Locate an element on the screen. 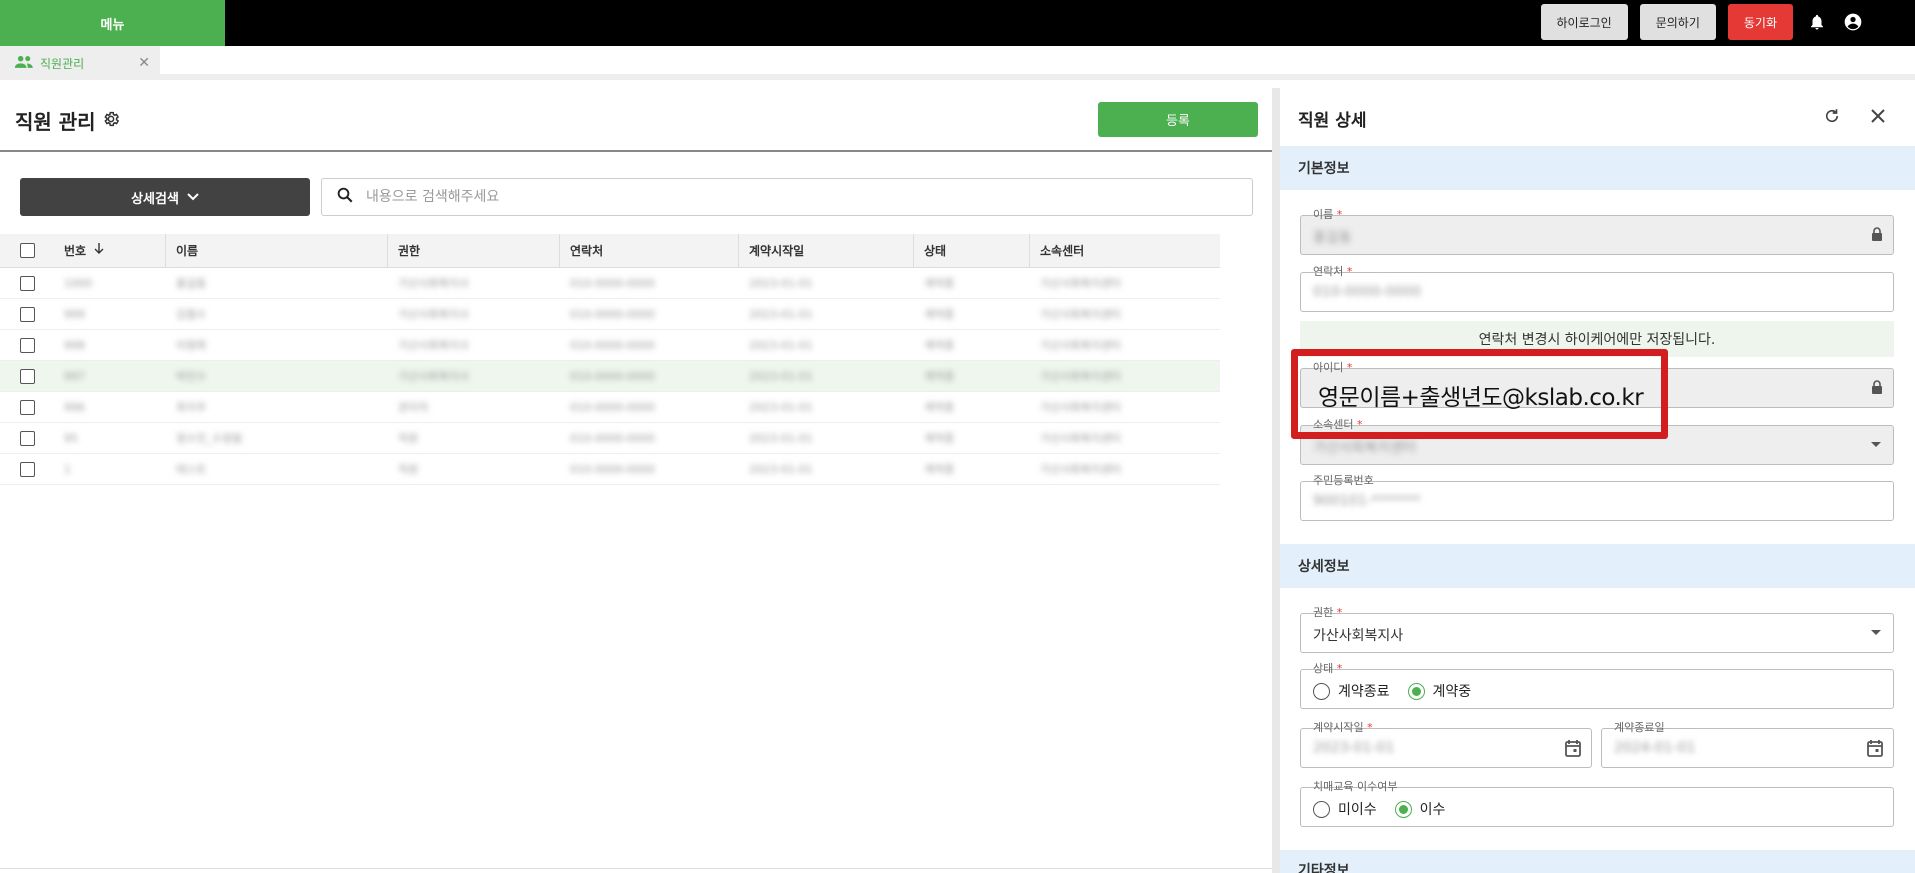 This screenshot has width=1915, height=873. panel-divider is located at coordinates (1276, 480).